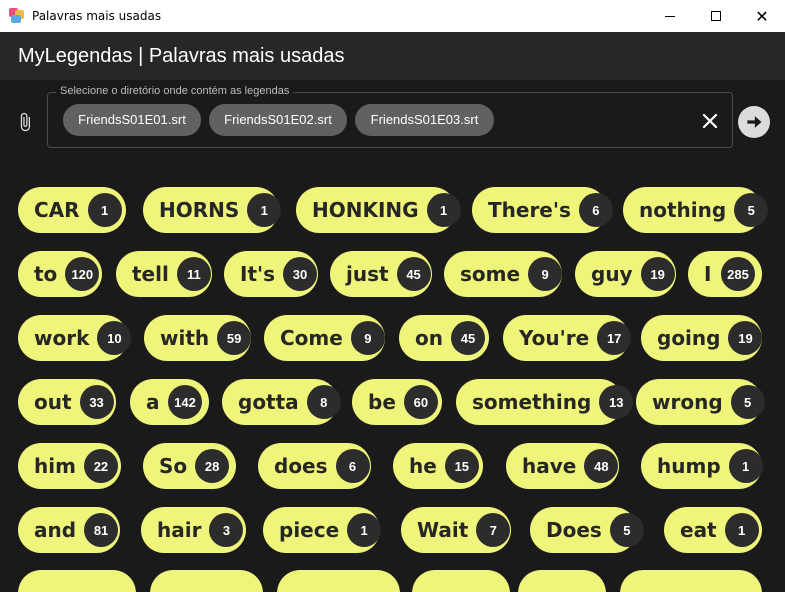 The image size is (785, 592). I want to click on word-label: a, so click(153, 402).